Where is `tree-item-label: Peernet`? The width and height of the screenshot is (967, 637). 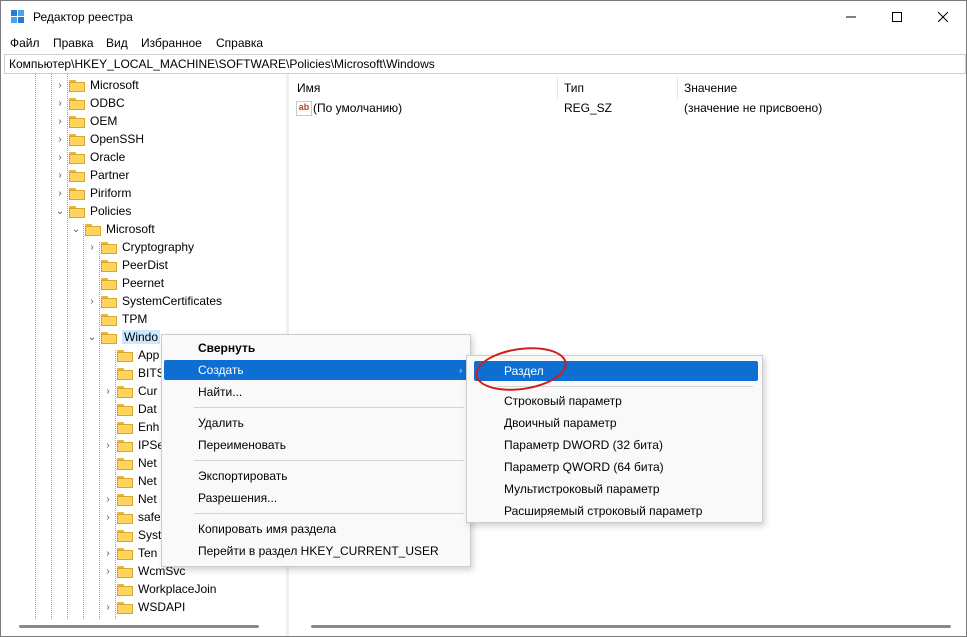
tree-item-label: Peernet is located at coordinates (143, 283).